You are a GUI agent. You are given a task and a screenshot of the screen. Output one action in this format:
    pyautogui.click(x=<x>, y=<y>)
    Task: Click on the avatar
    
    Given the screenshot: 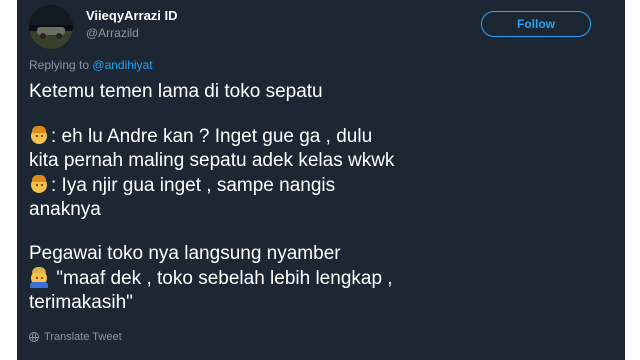 What is the action you would take?
    pyautogui.click(x=51, y=27)
    